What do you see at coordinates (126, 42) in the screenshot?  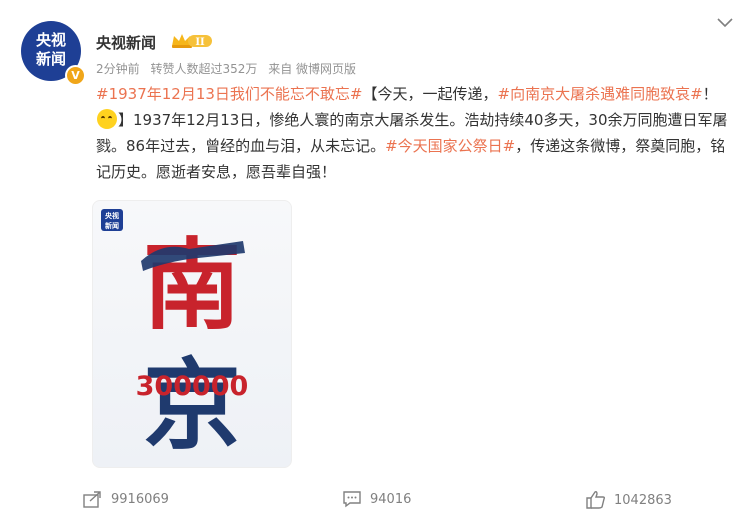 I see `account-name: 央视新闻` at bounding box center [126, 42].